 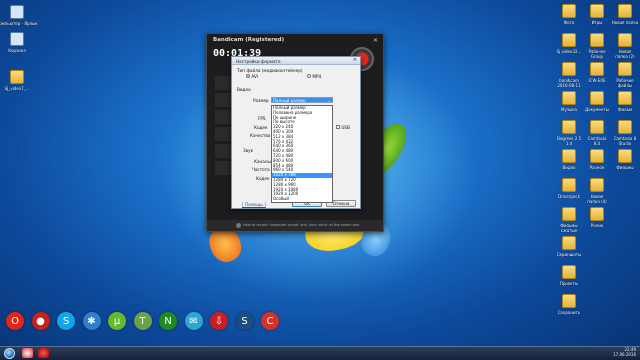 What do you see at coordinates (569, 312) in the screenshot?
I see `desktop-icon-label: Сохранить` at bounding box center [569, 312].